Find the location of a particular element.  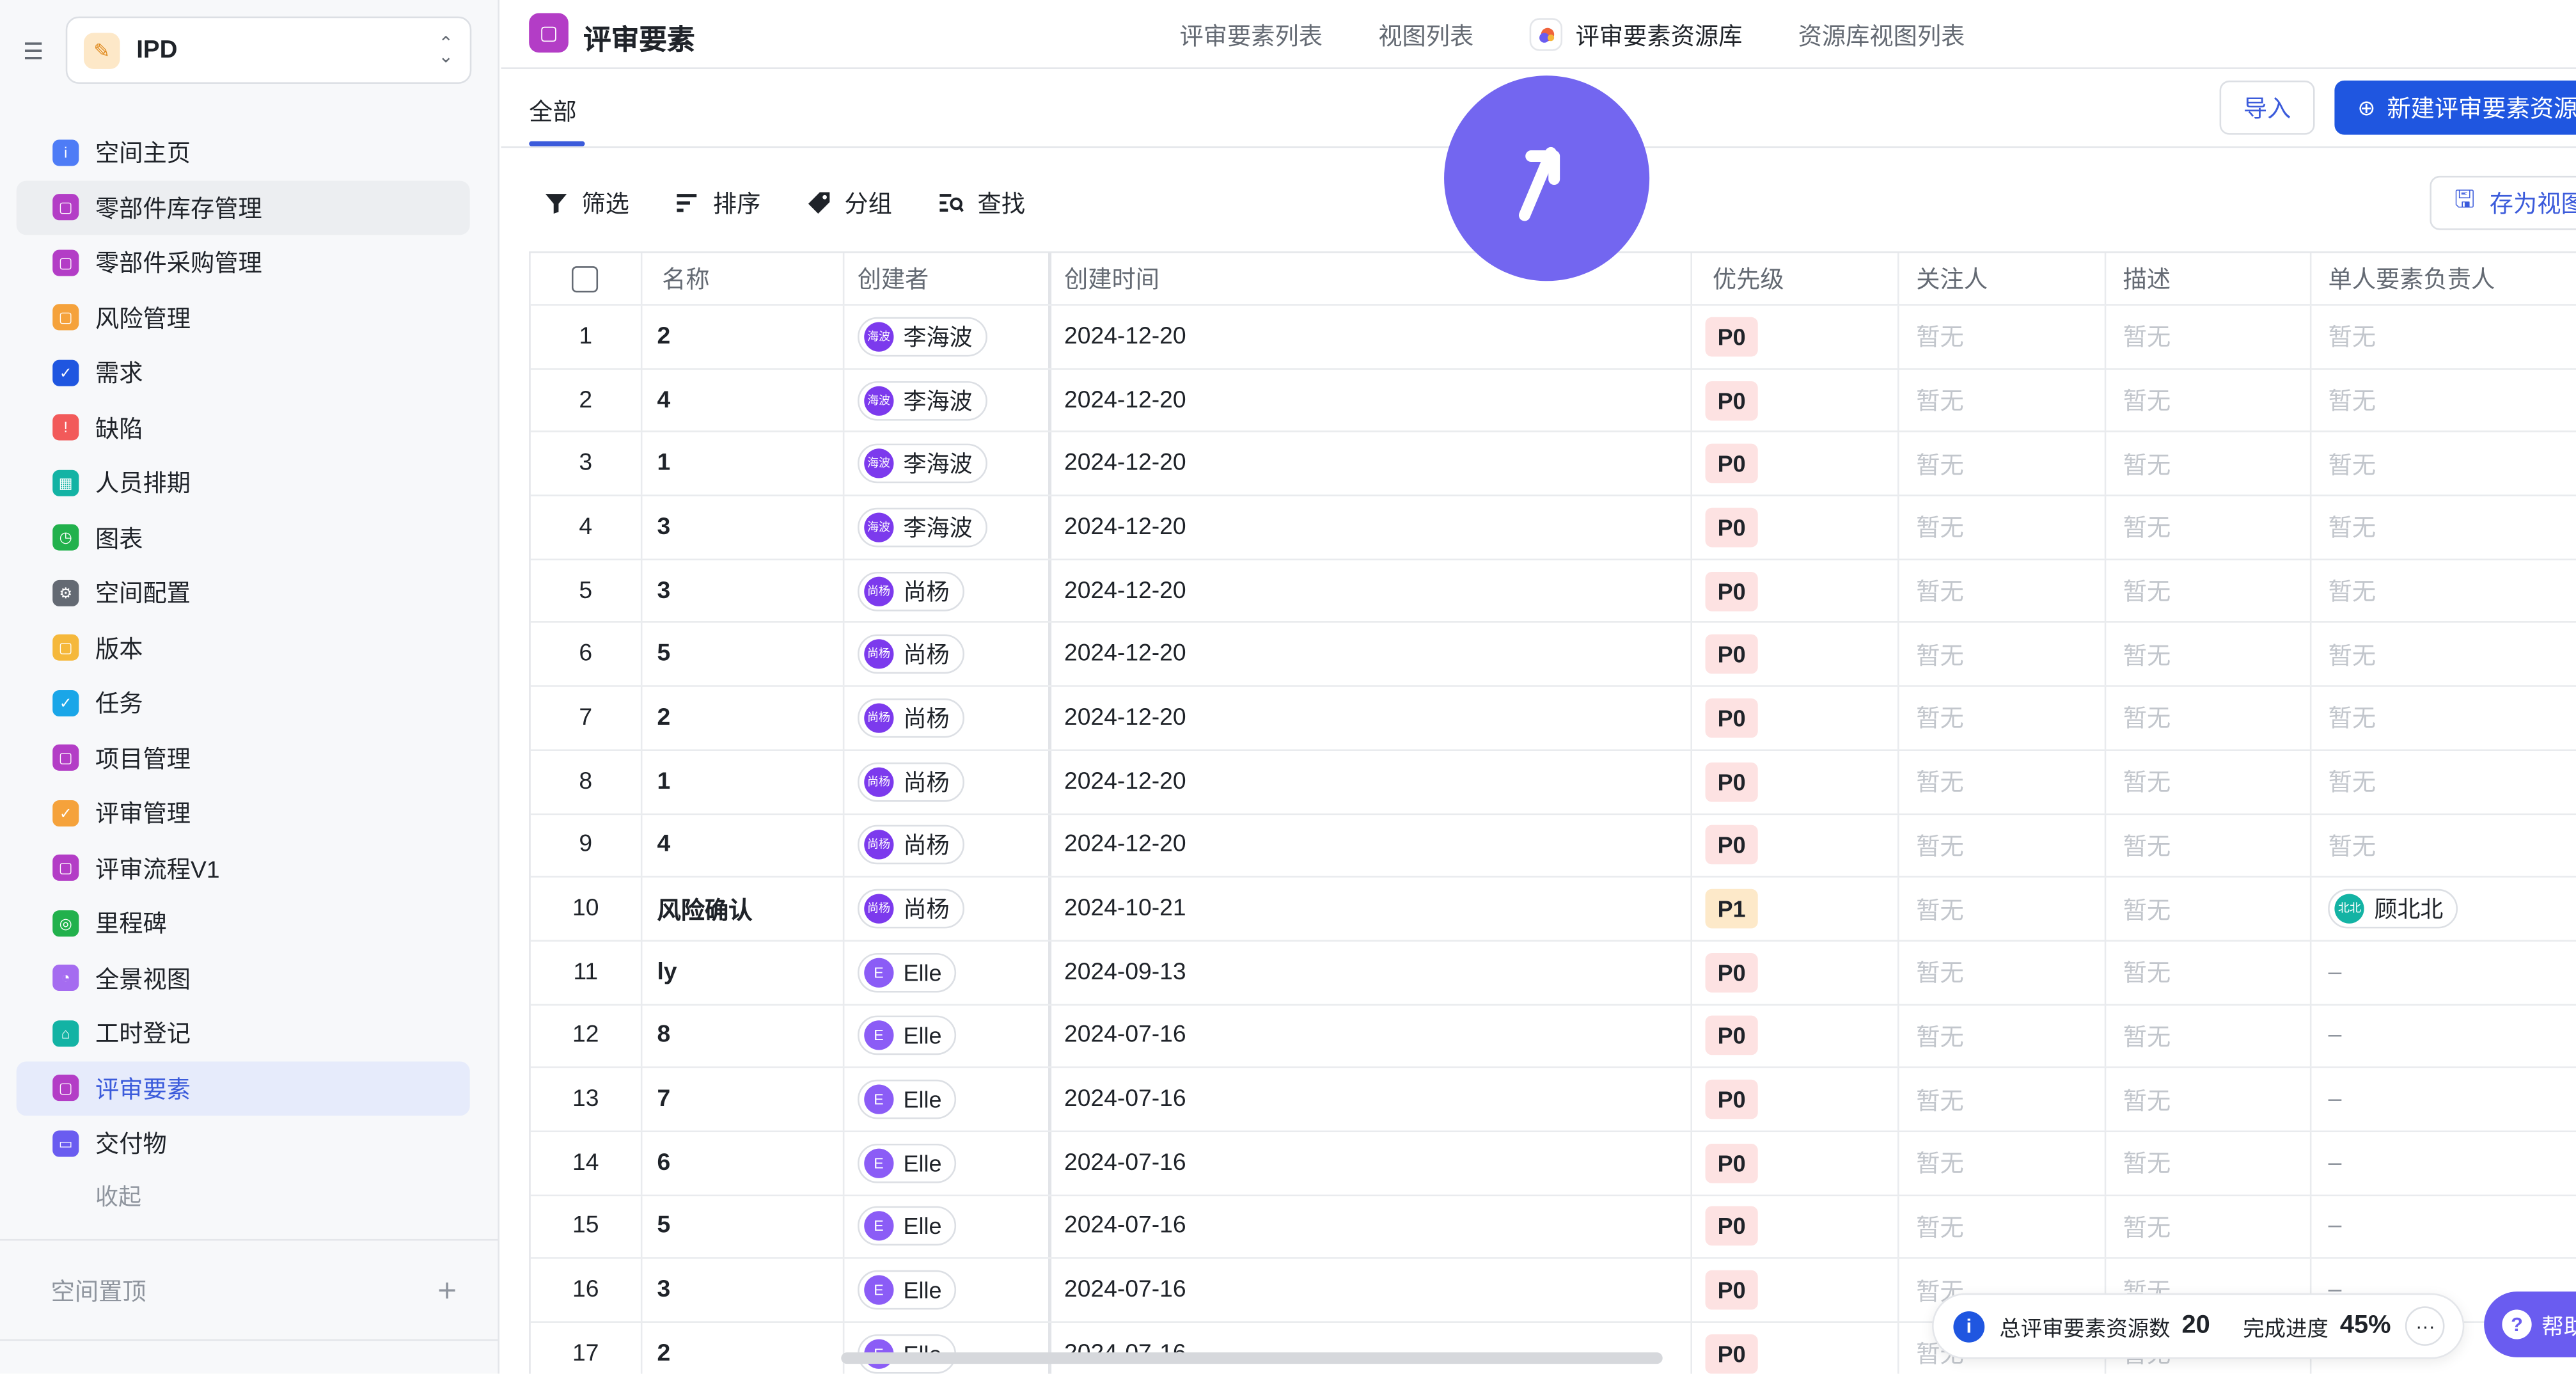

space-selector: ✎ IPD ⌃ ⌄ is located at coordinates (268, 50).